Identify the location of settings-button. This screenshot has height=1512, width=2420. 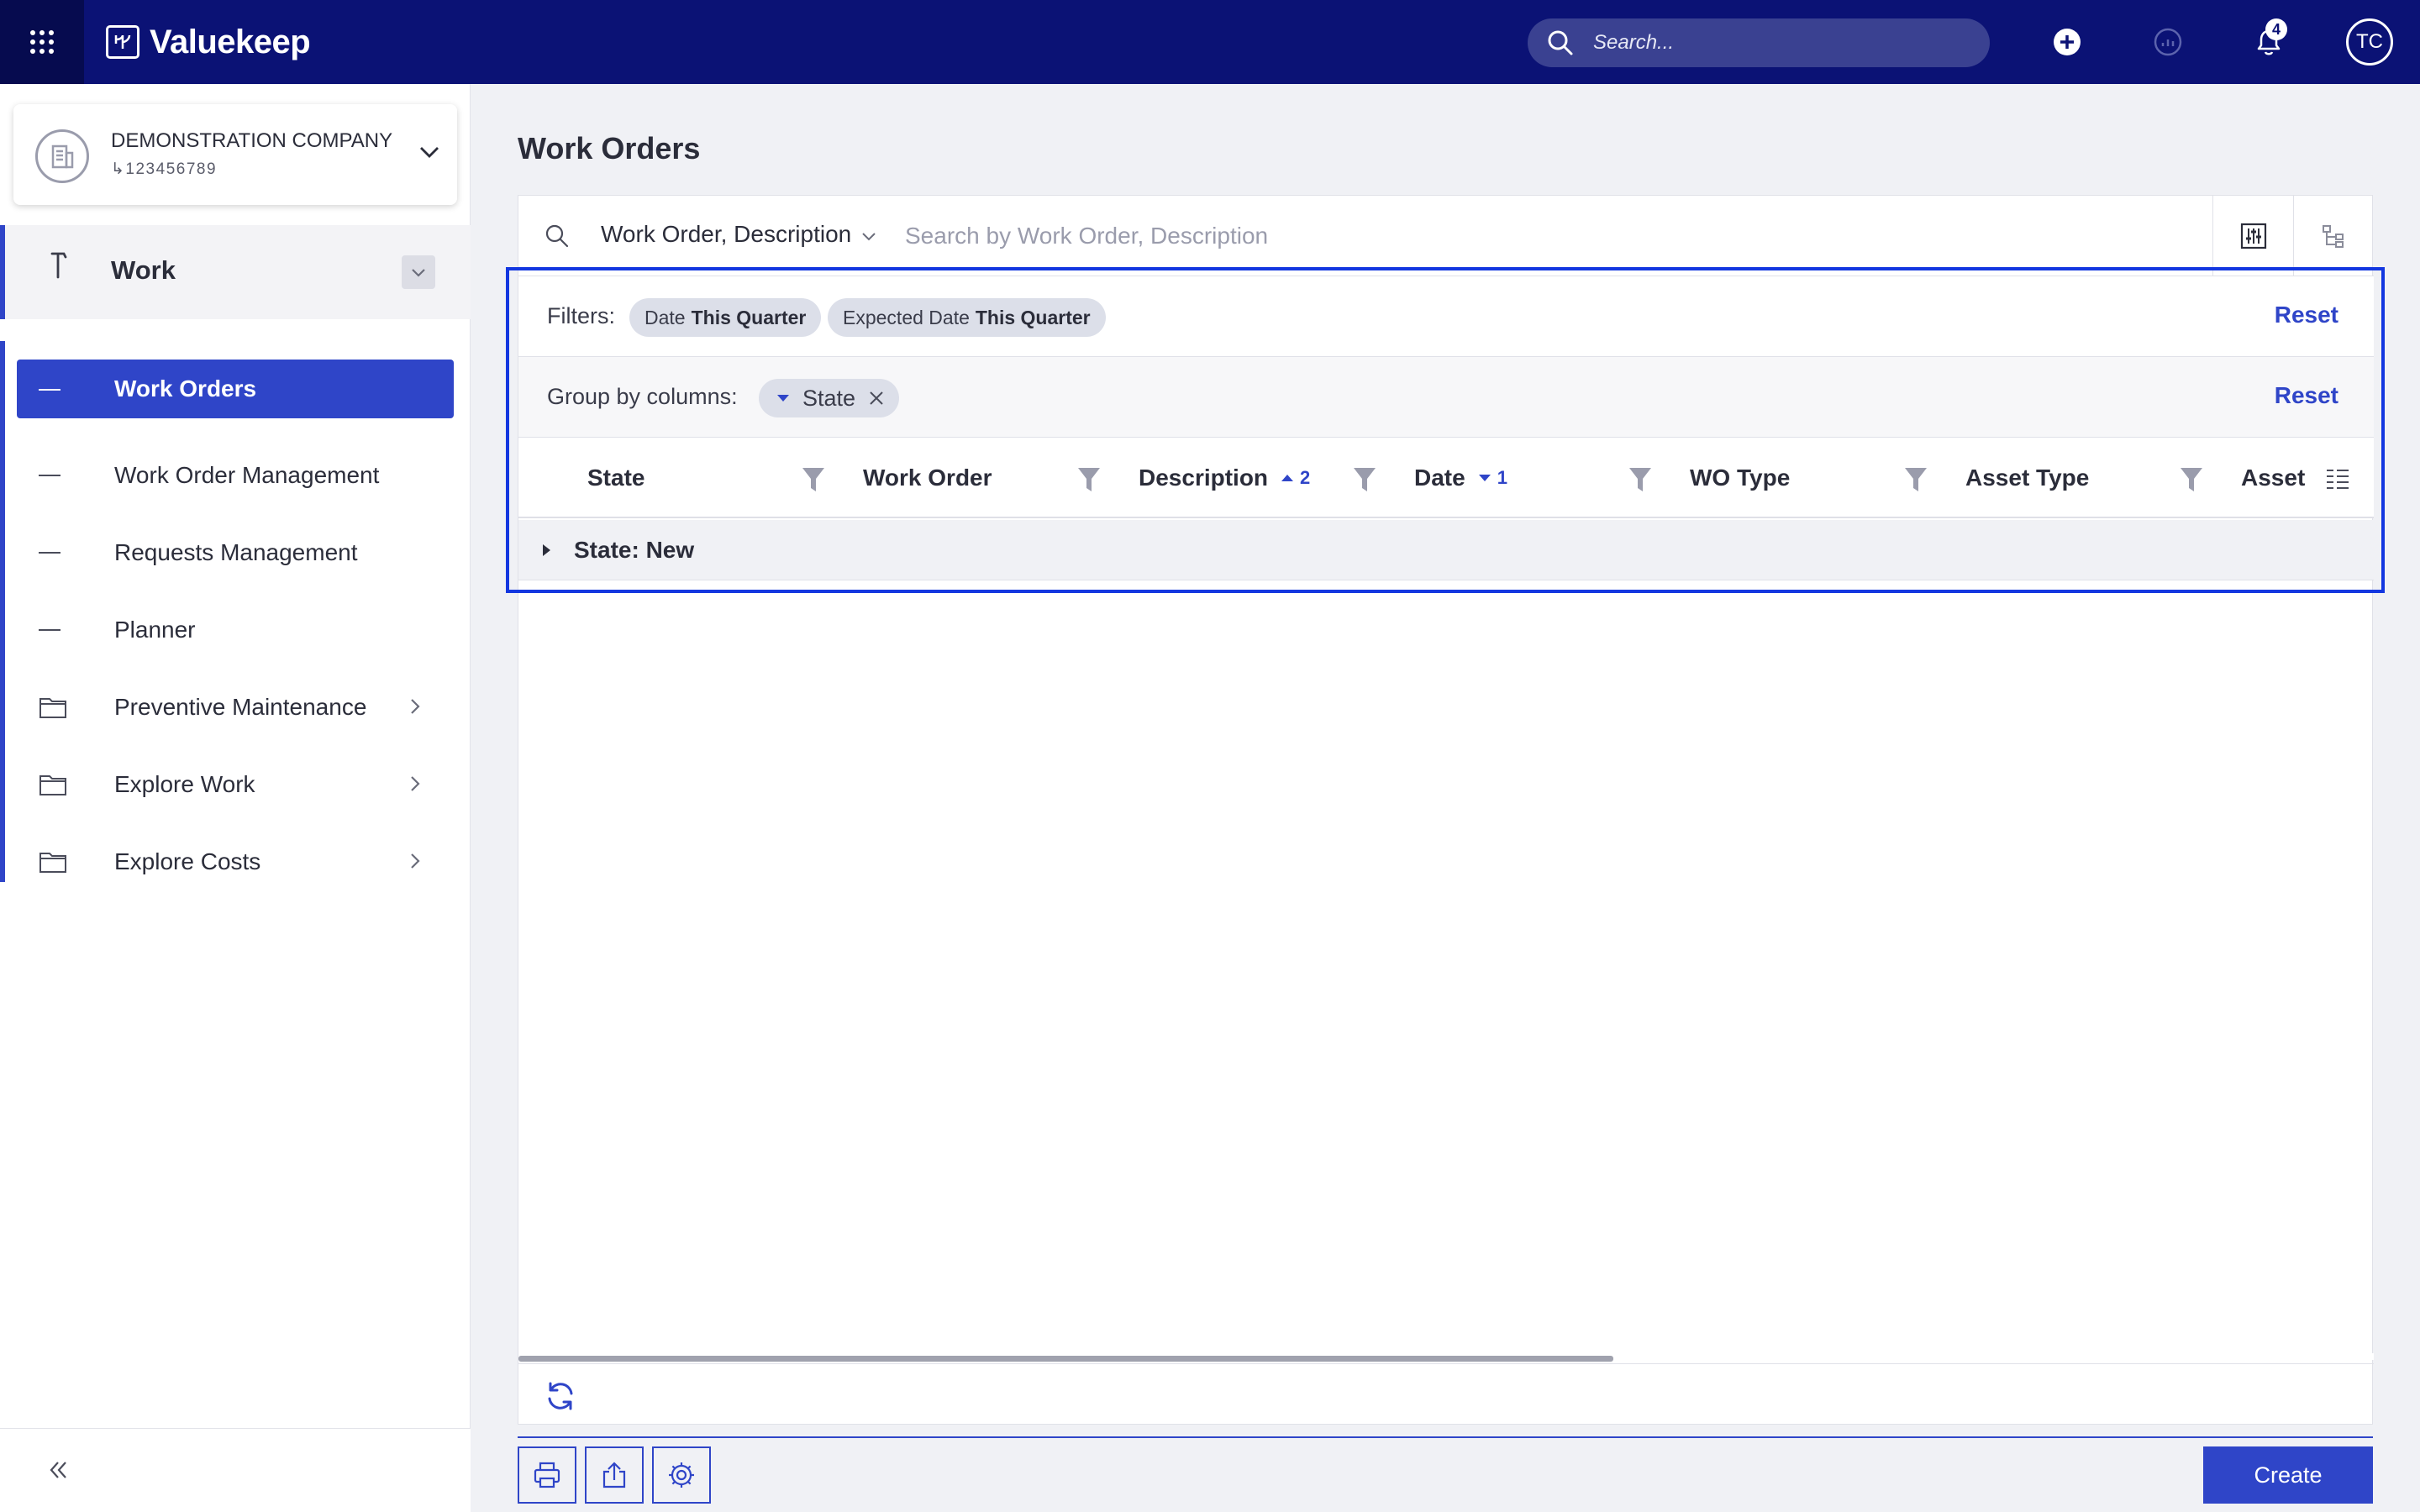
(681, 1475).